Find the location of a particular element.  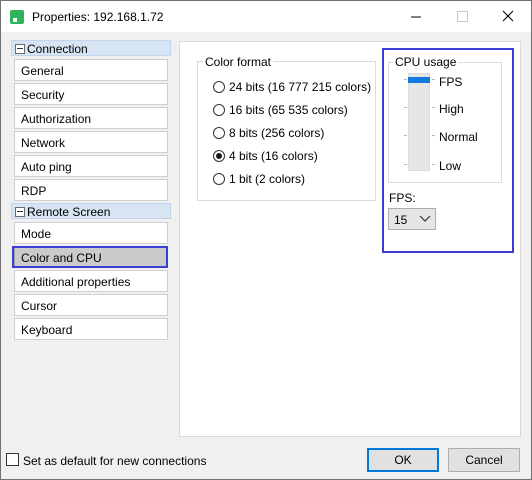

maximize-icon is located at coordinates (462, 16).